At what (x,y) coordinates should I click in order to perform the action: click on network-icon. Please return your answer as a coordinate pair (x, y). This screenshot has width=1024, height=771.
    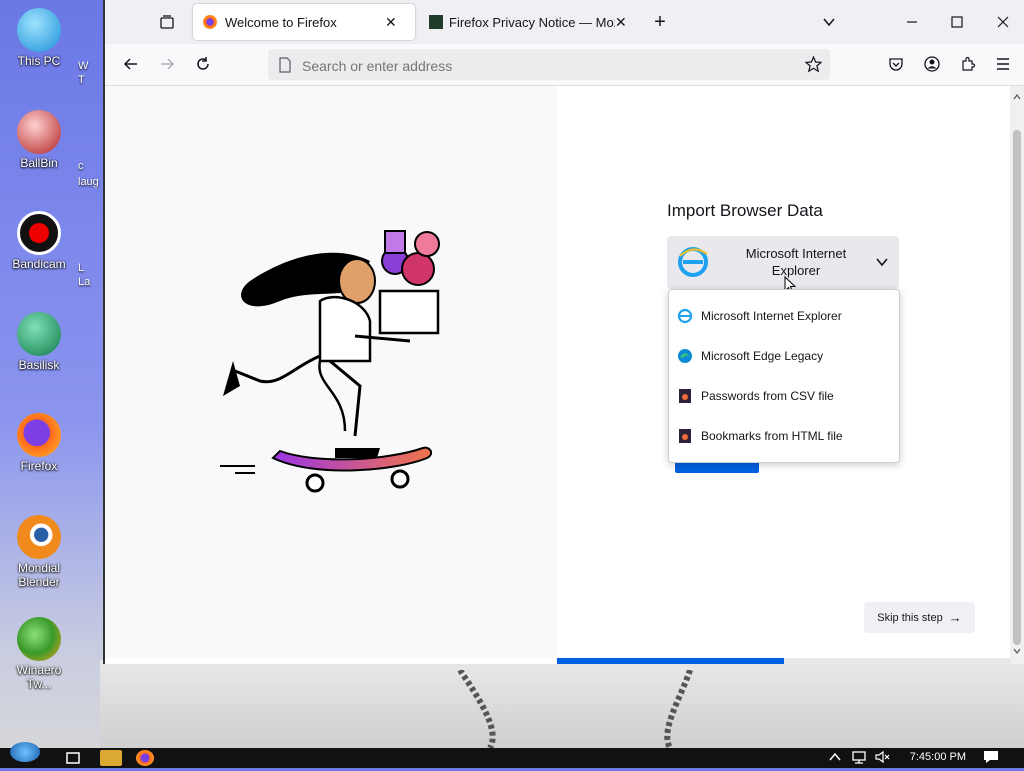
    Looking at the image, I should click on (861, 758).